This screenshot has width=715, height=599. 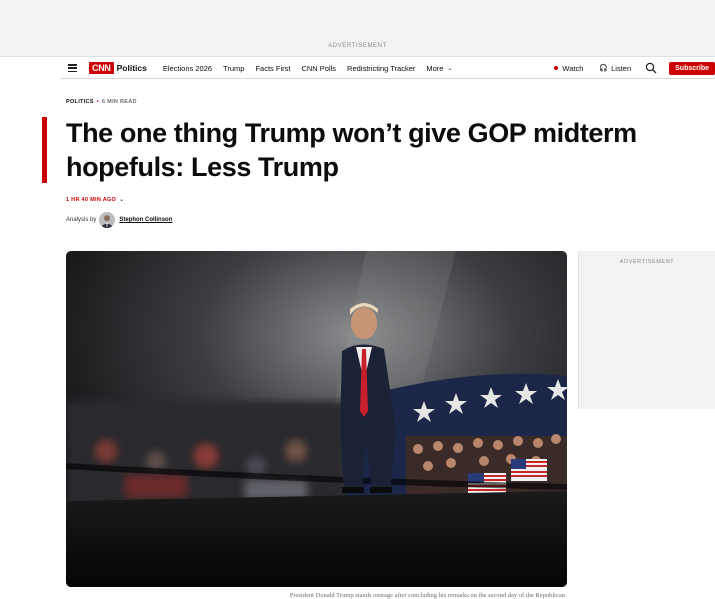 What do you see at coordinates (81, 220) in the screenshot?
I see `byline-prefix: Analysis by` at bounding box center [81, 220].